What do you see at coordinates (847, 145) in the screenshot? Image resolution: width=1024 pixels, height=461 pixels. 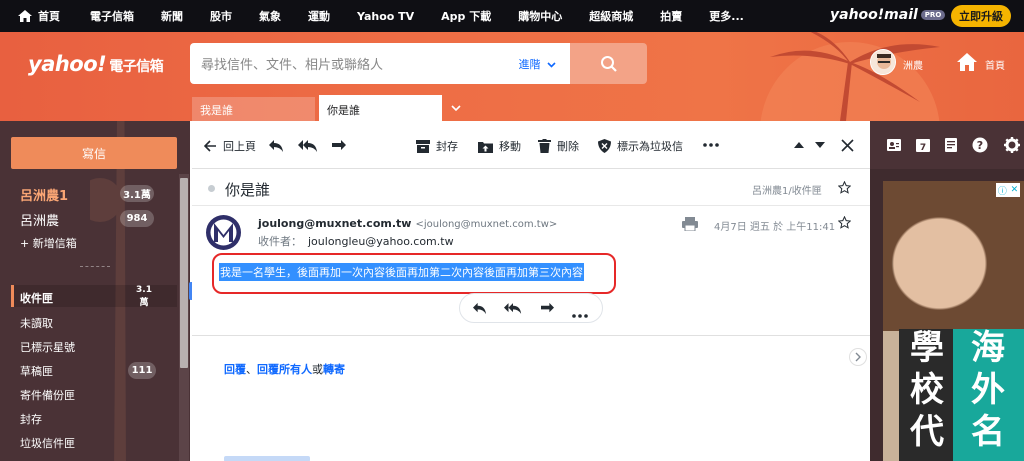 I see `close-icon` at bounding box center [847, 145].